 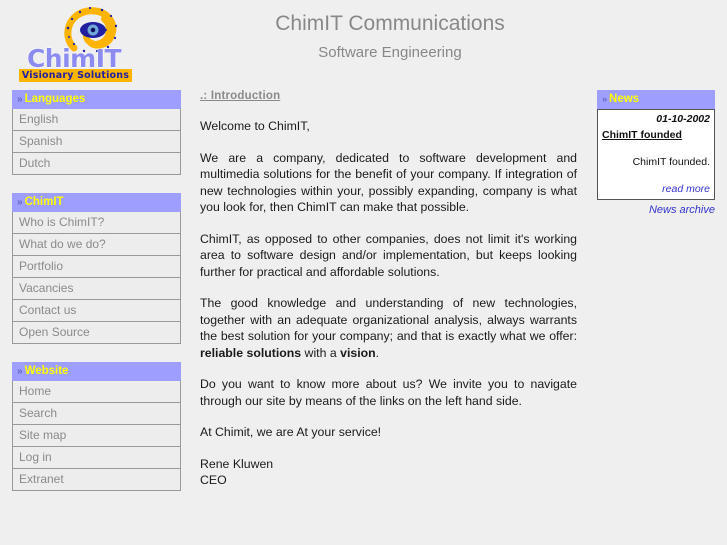 I want to click on intro-paragraph-5: At Chimit, we are At your service!, so click(x=291, y=432).